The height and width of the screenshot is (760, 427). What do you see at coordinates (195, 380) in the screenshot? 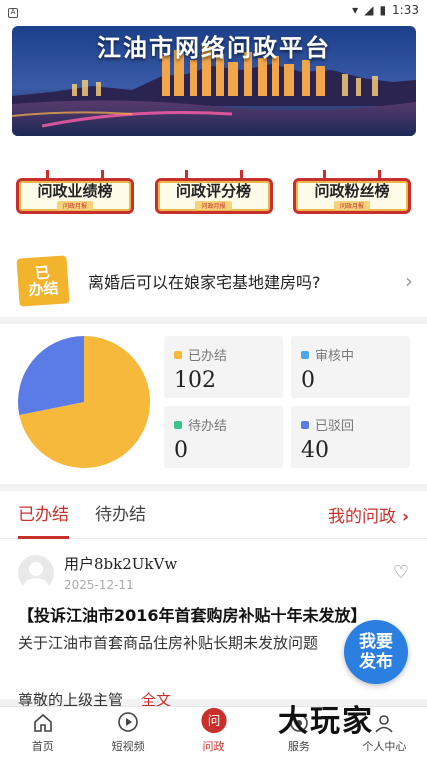
I see `stat-value: 102` at bounding box center [195, 380].